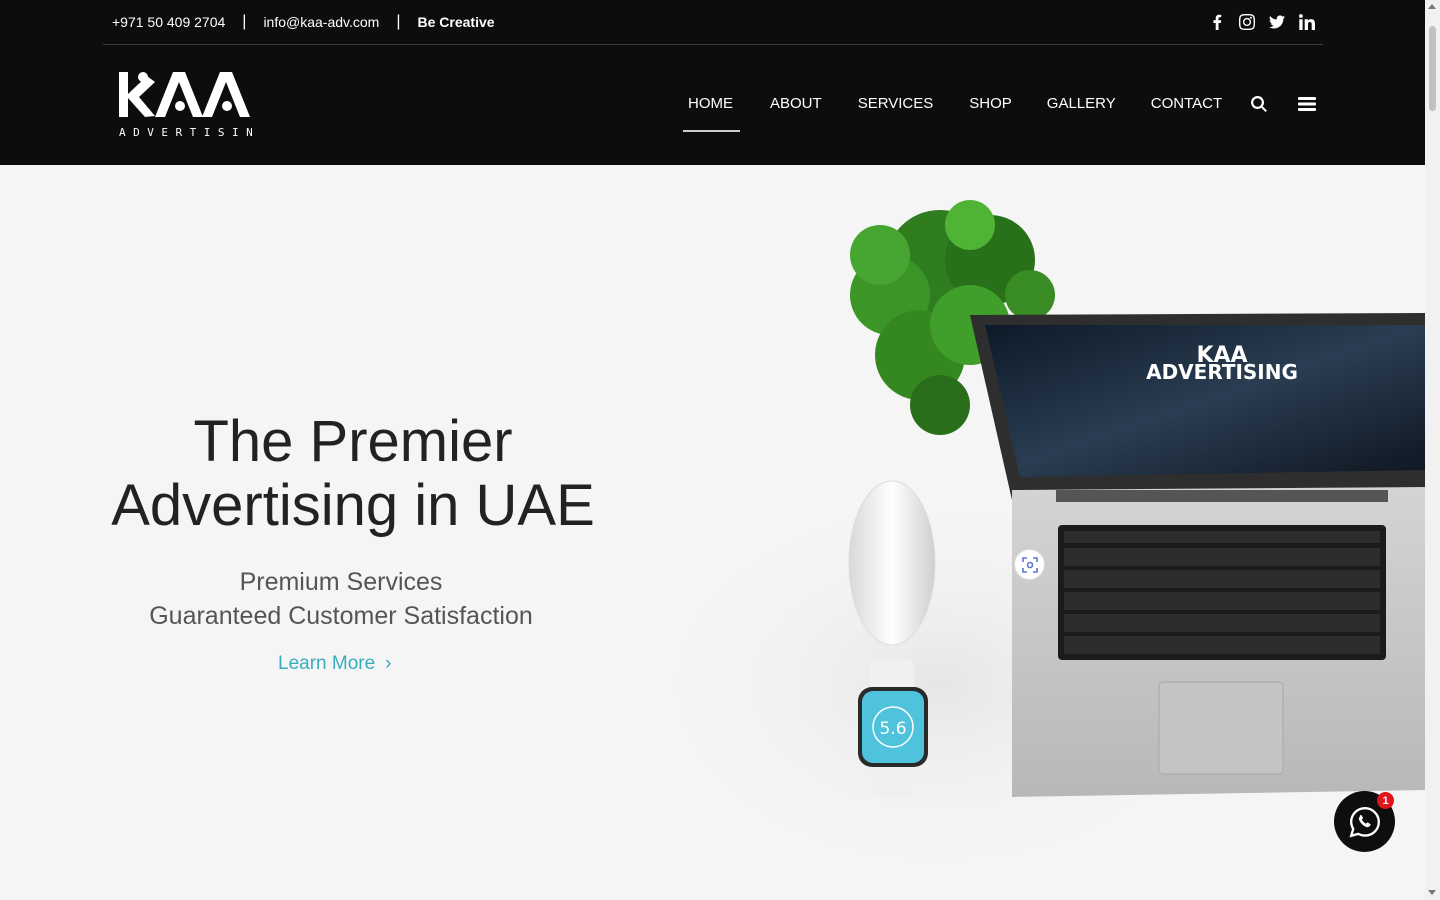  I want to click on search-icon, so click(1259, 106).